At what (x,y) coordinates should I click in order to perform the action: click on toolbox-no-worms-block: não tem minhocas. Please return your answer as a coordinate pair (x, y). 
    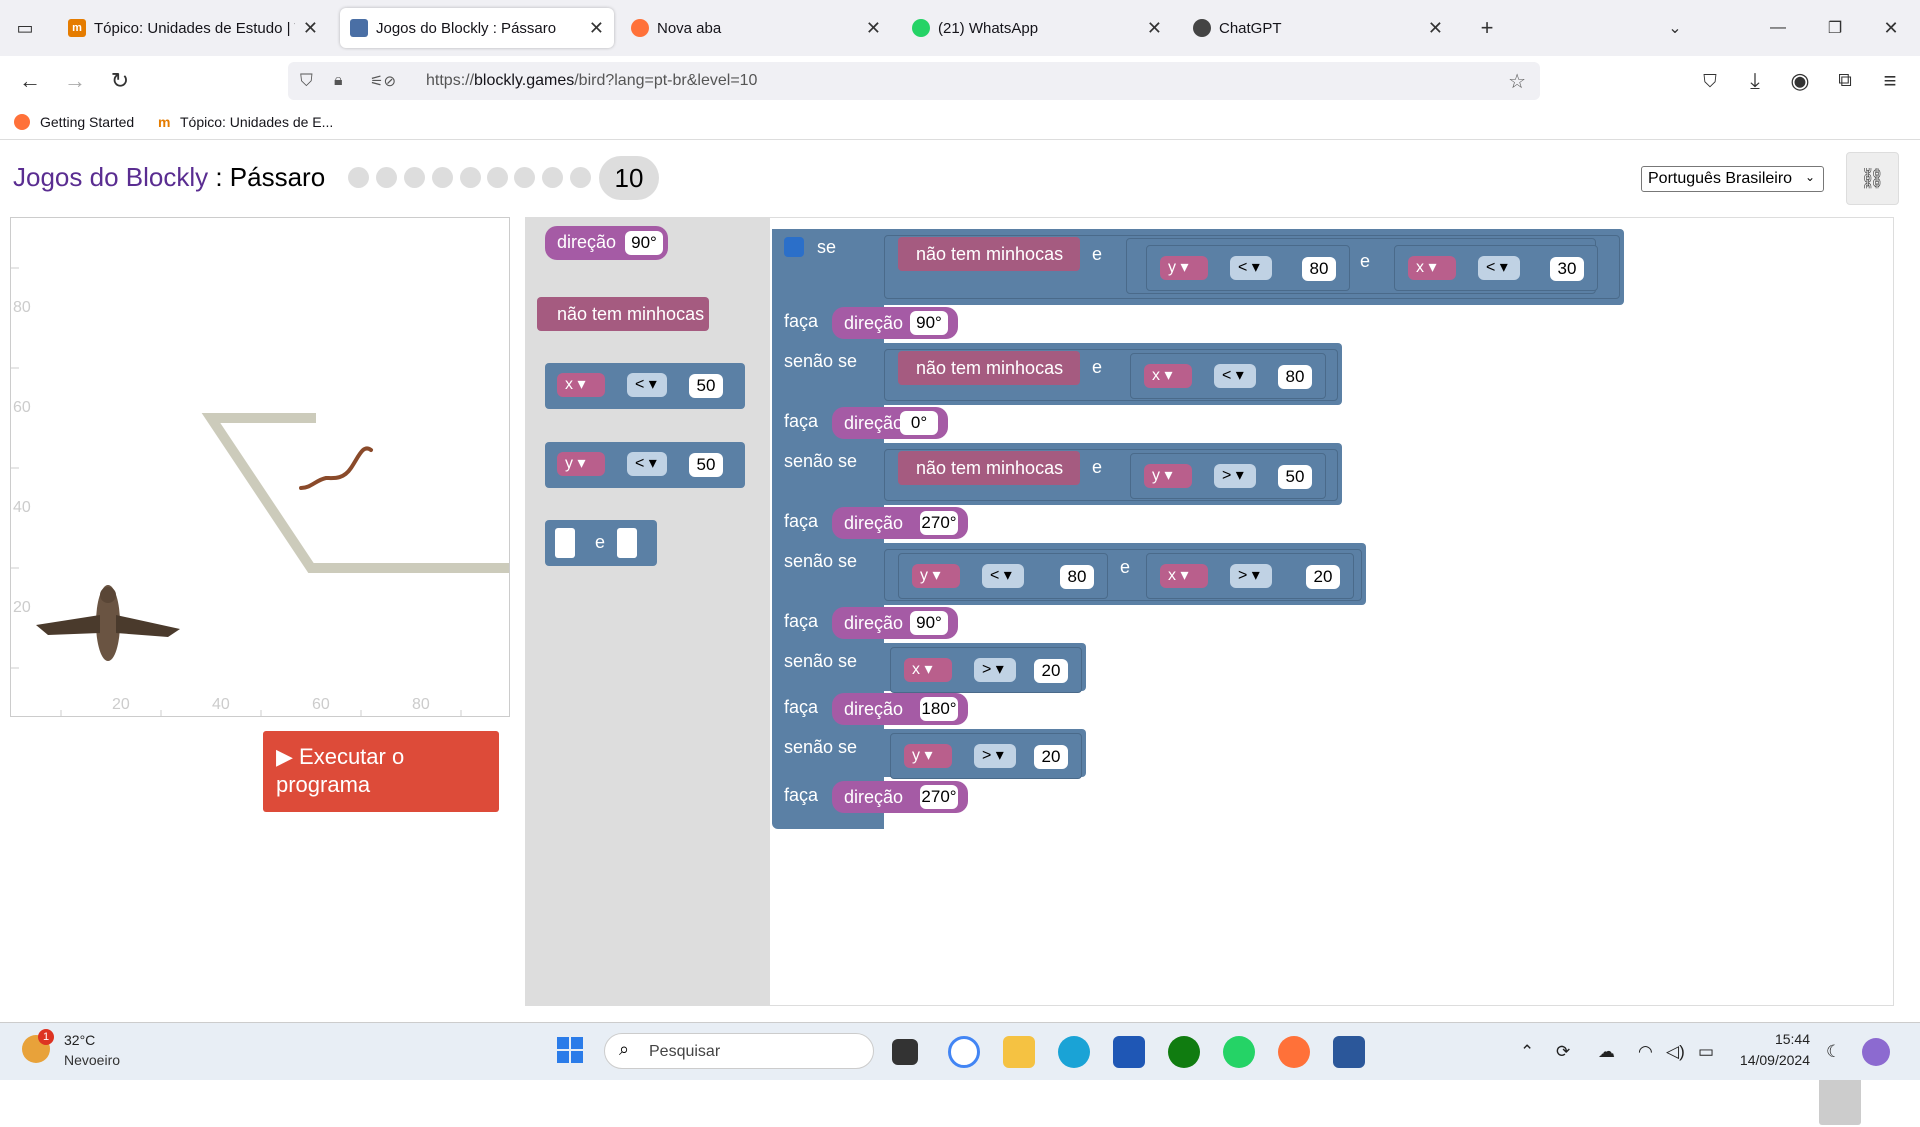
    Looking at the image, I should click on (623, 314).